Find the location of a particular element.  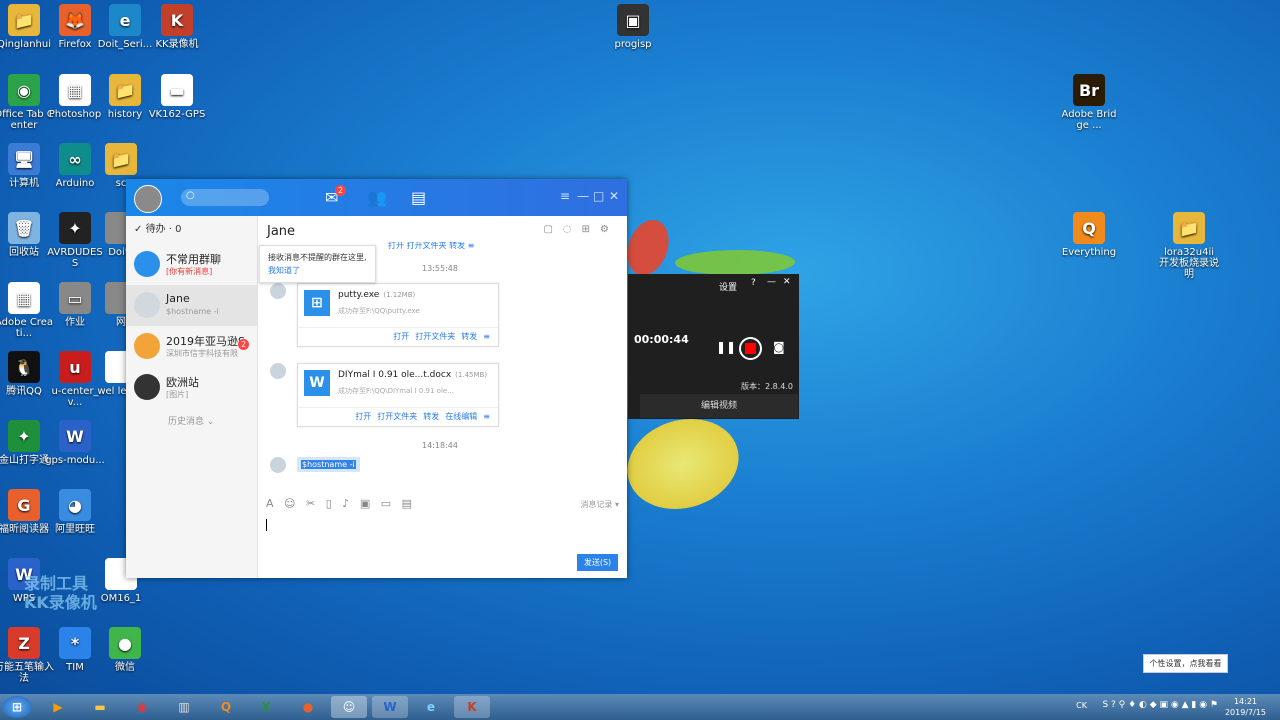

desktop-icon: ▣ progisp is located at coordinates (633, 27).